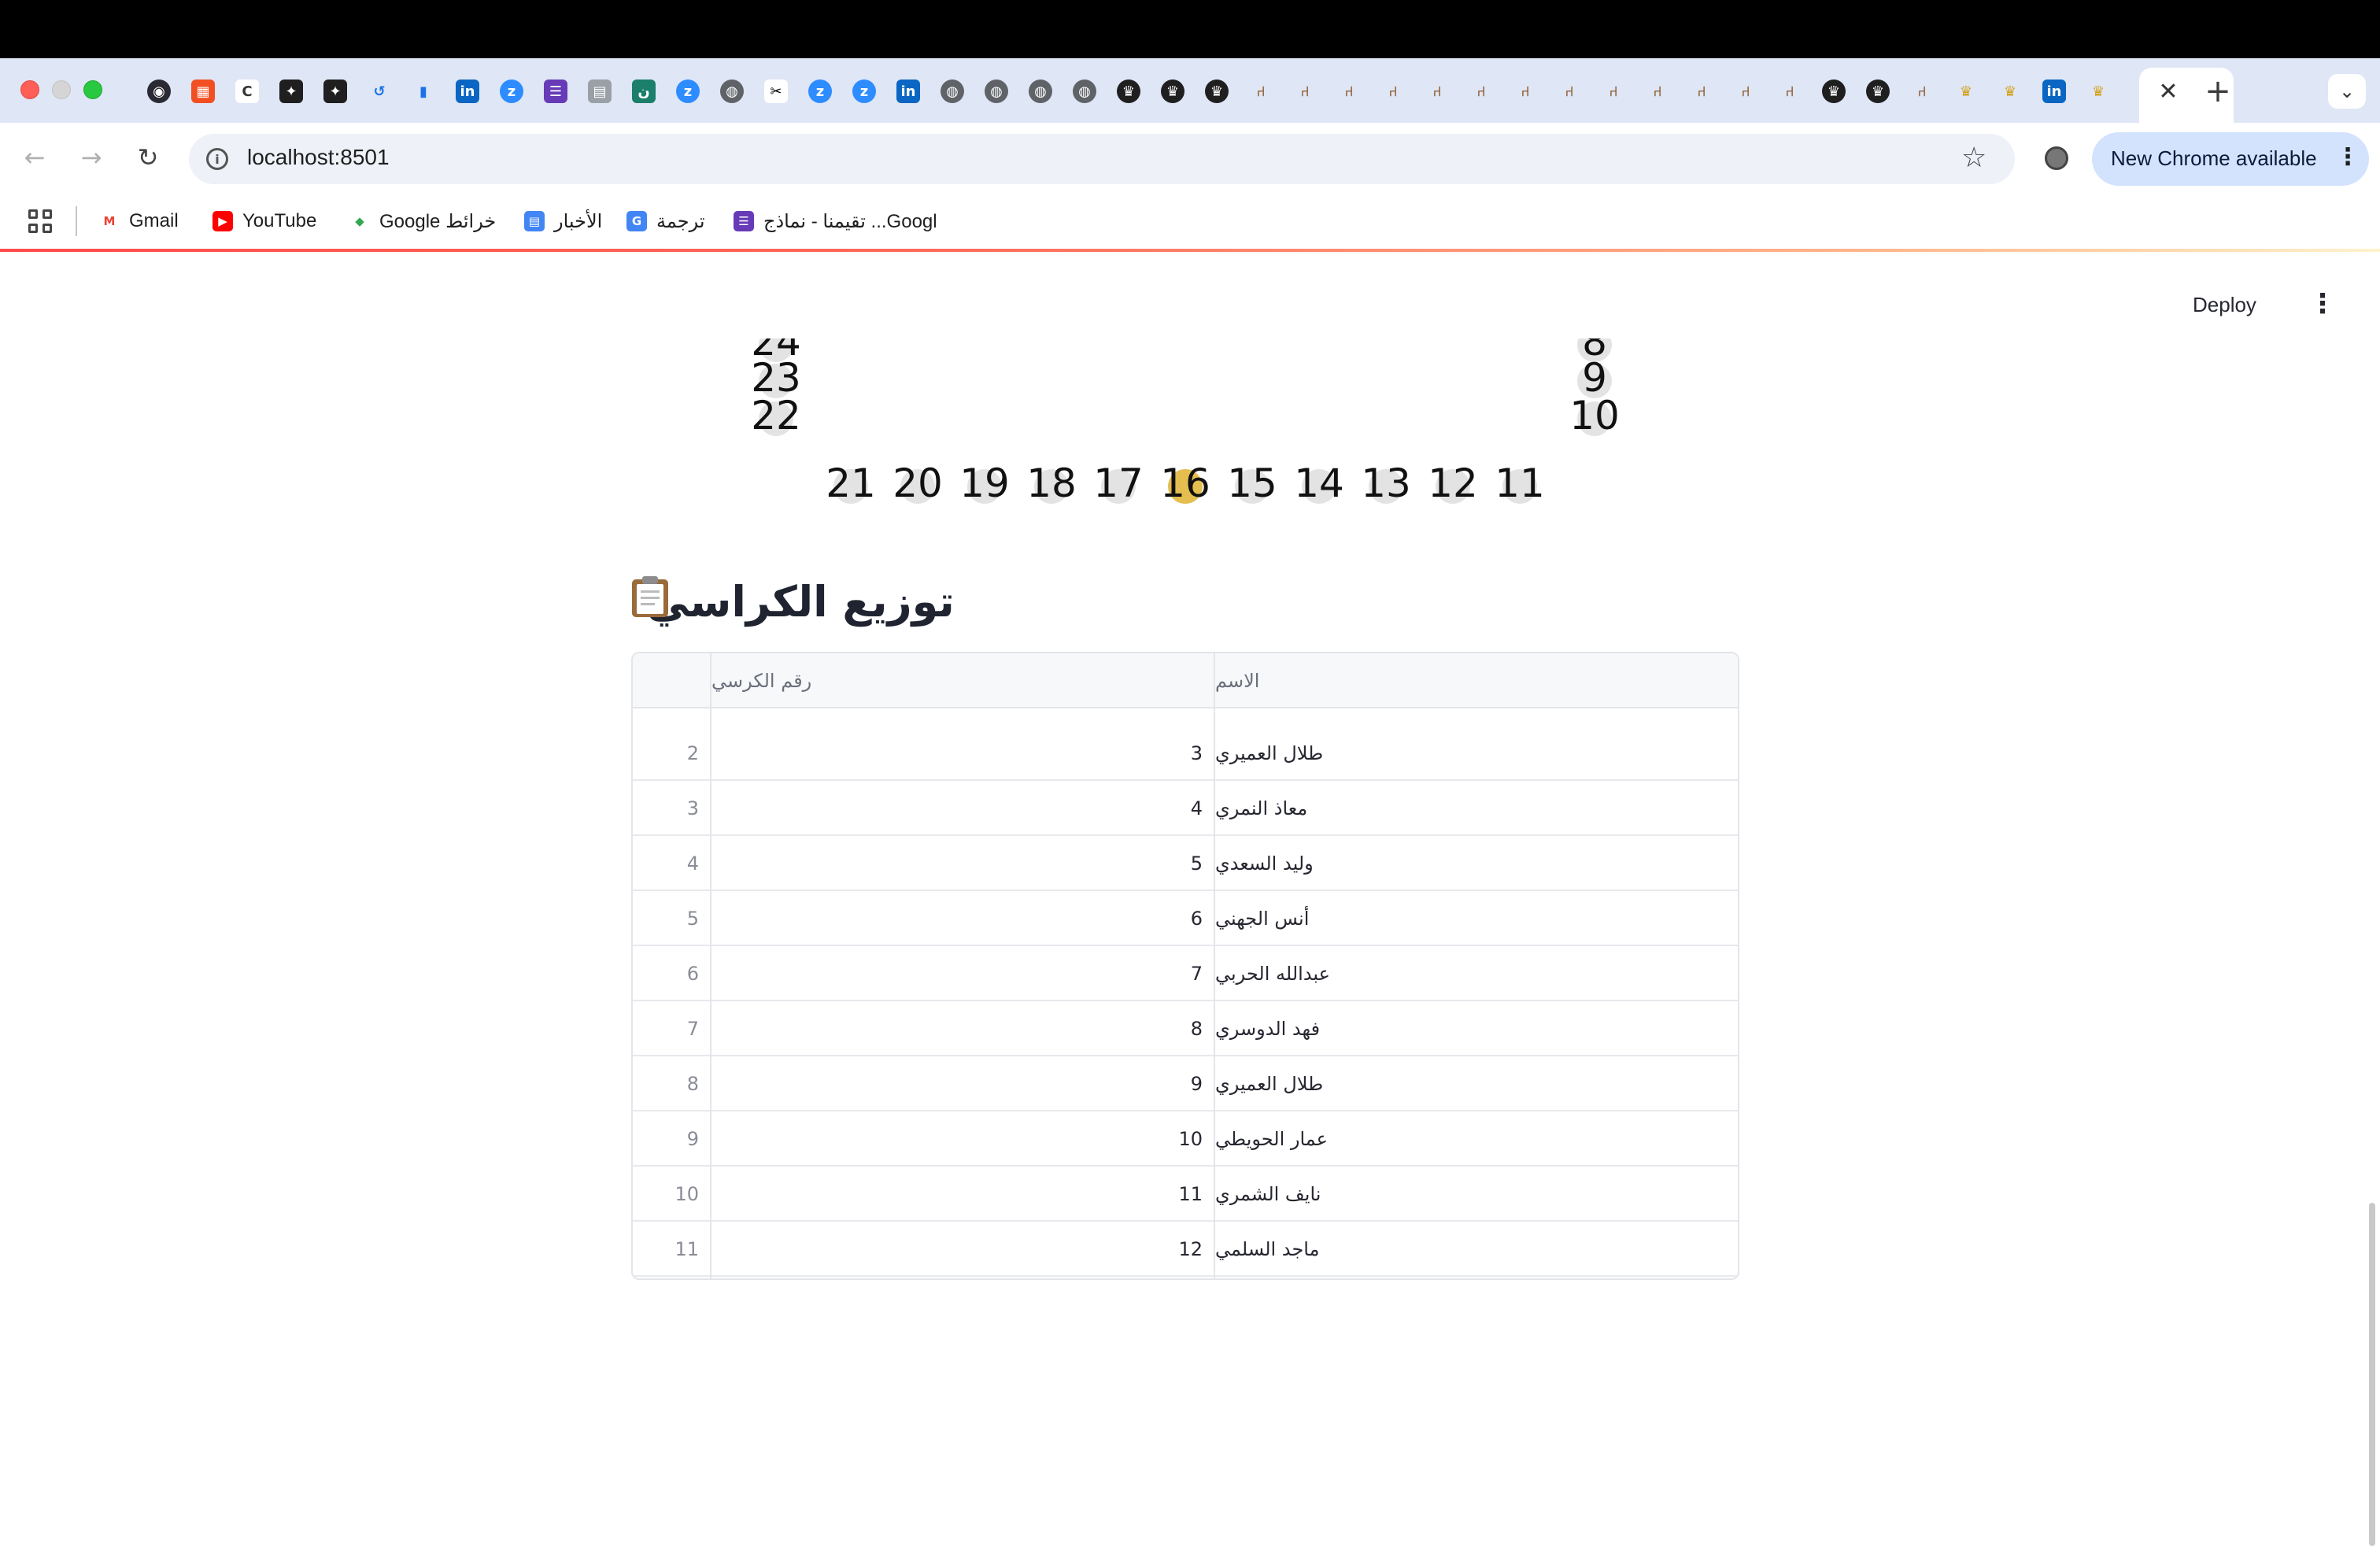 This screenshot has width=2380, height=1546. What do you see at coordinates (1476, 680) in the screenshot?
I see `column-header-name: الاسم` at bounding box center [1476, 680].